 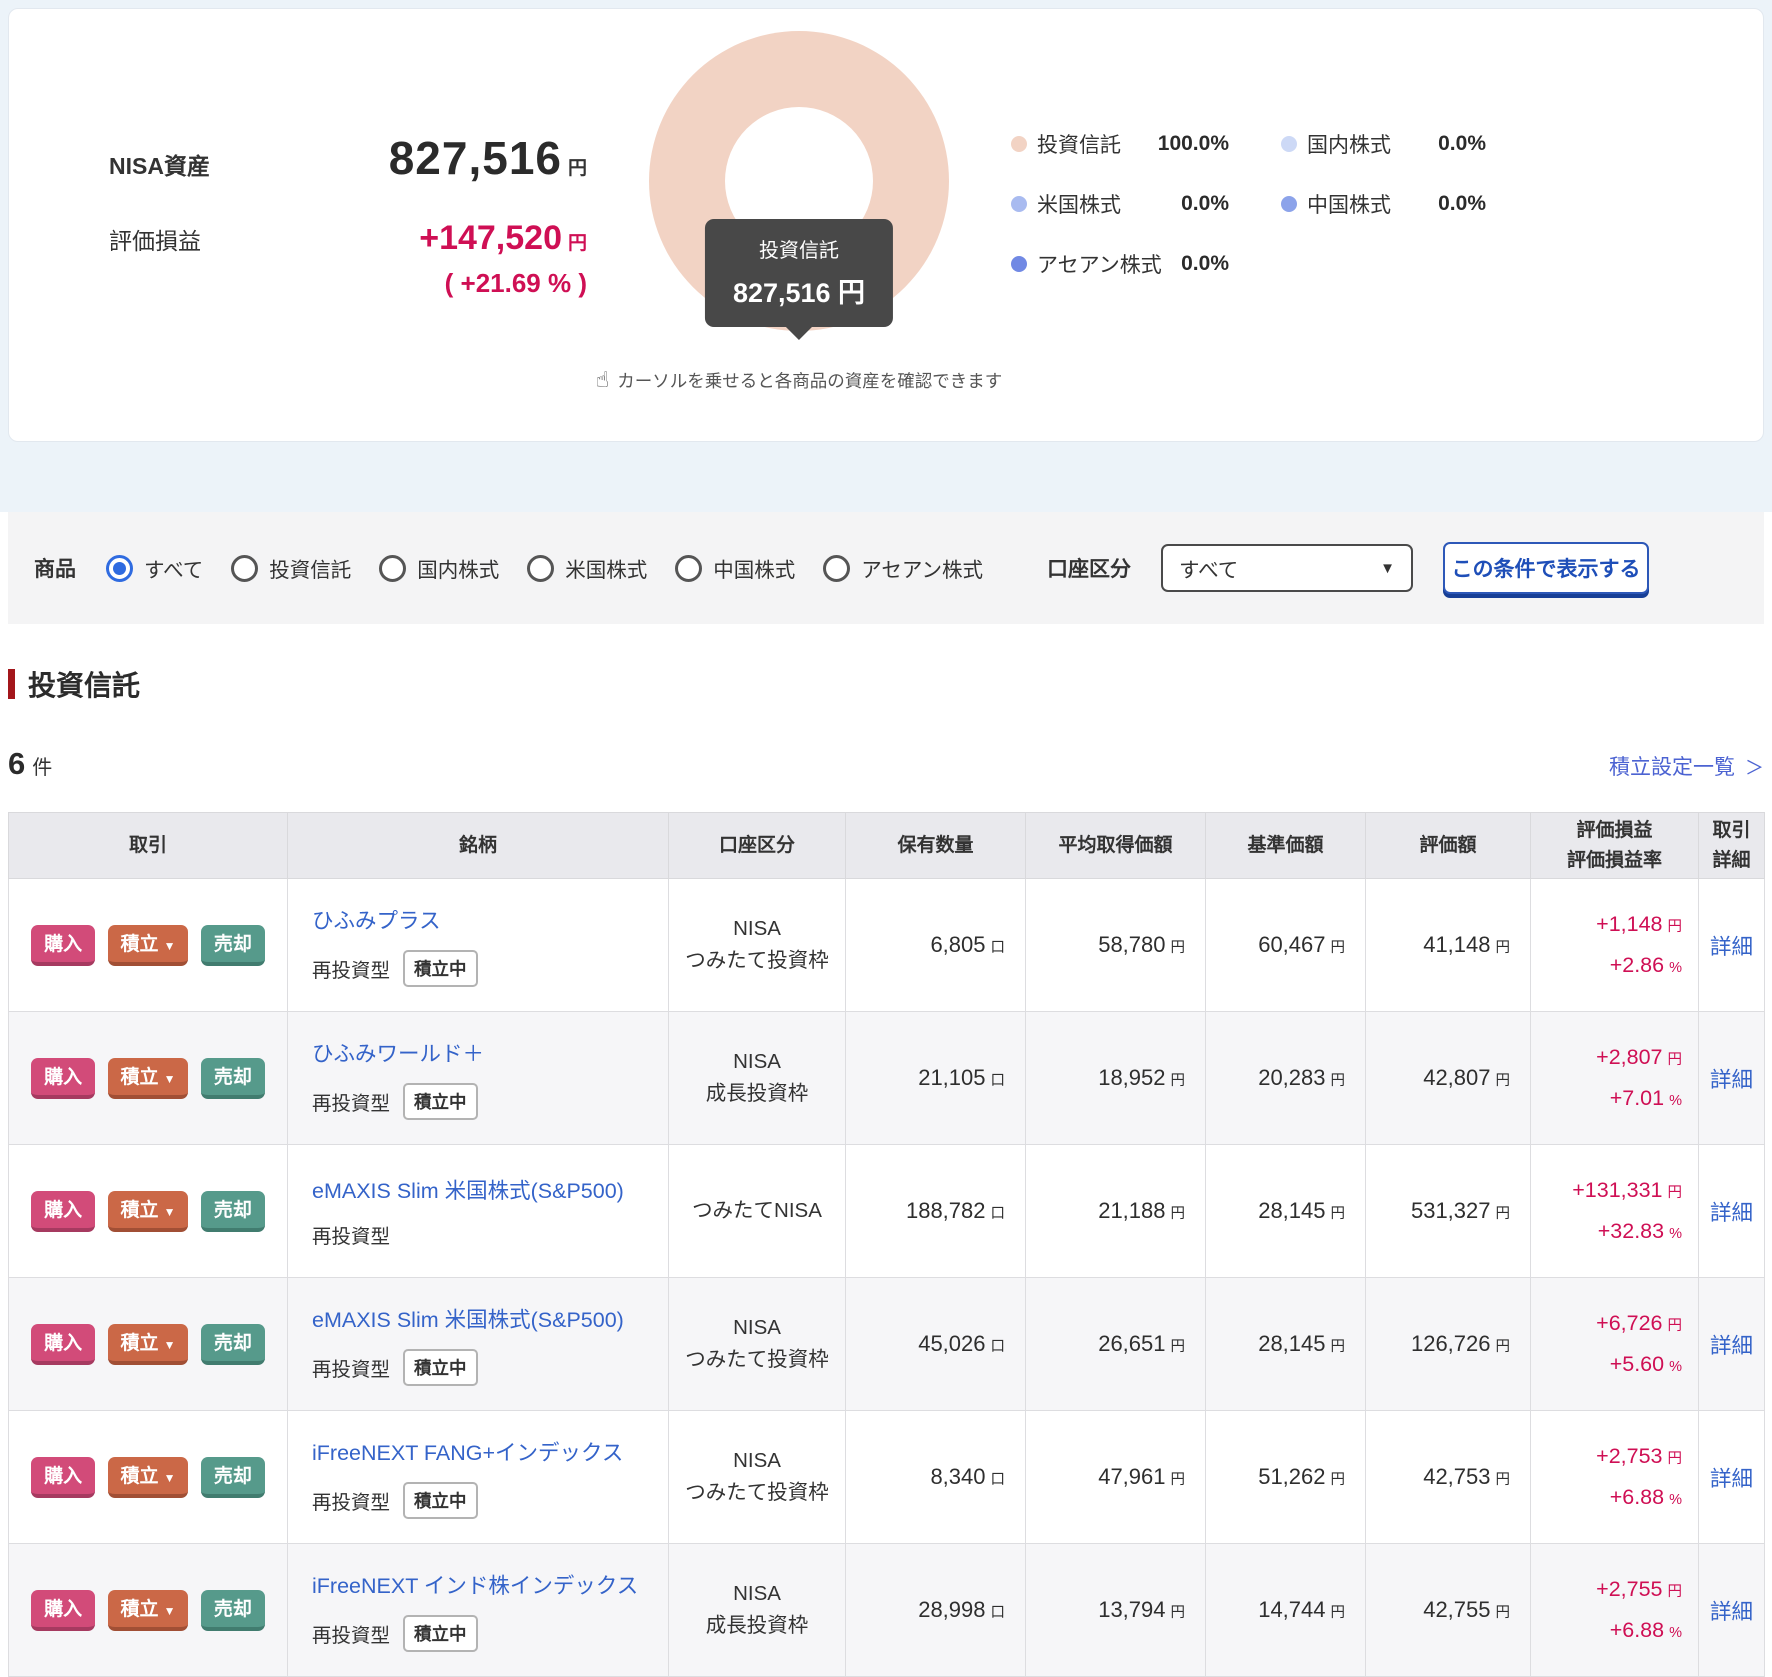 What do you see at coordinates (376, 921) in the screenshot?
I see `fund-name-link: ひふみプラス` at bounding box center [376, 921].